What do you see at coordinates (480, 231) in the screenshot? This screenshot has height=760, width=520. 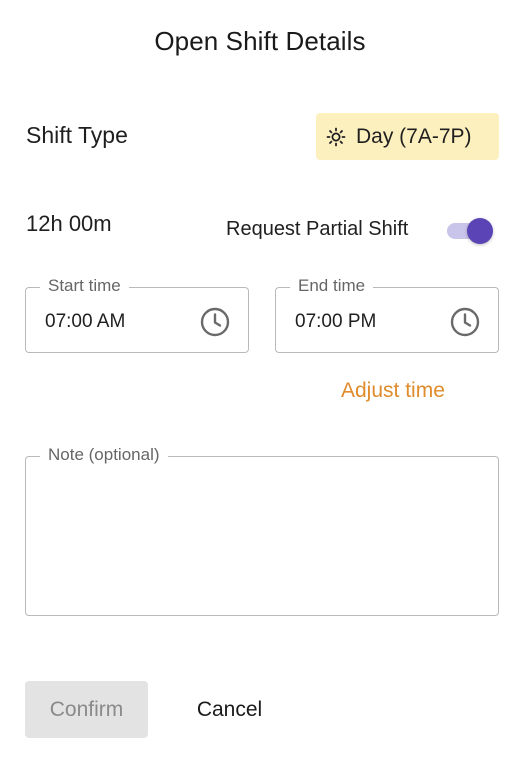 I see `toggle-thumb` at bounding box center [480, 231].